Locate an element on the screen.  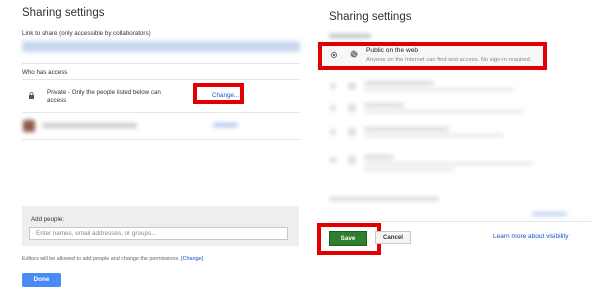
radio-selected-icon is located at coordinates (334, 55).